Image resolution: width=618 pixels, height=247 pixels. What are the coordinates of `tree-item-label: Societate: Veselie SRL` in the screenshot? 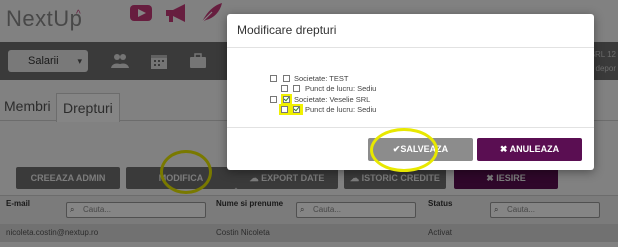 It's located at (332, 99).